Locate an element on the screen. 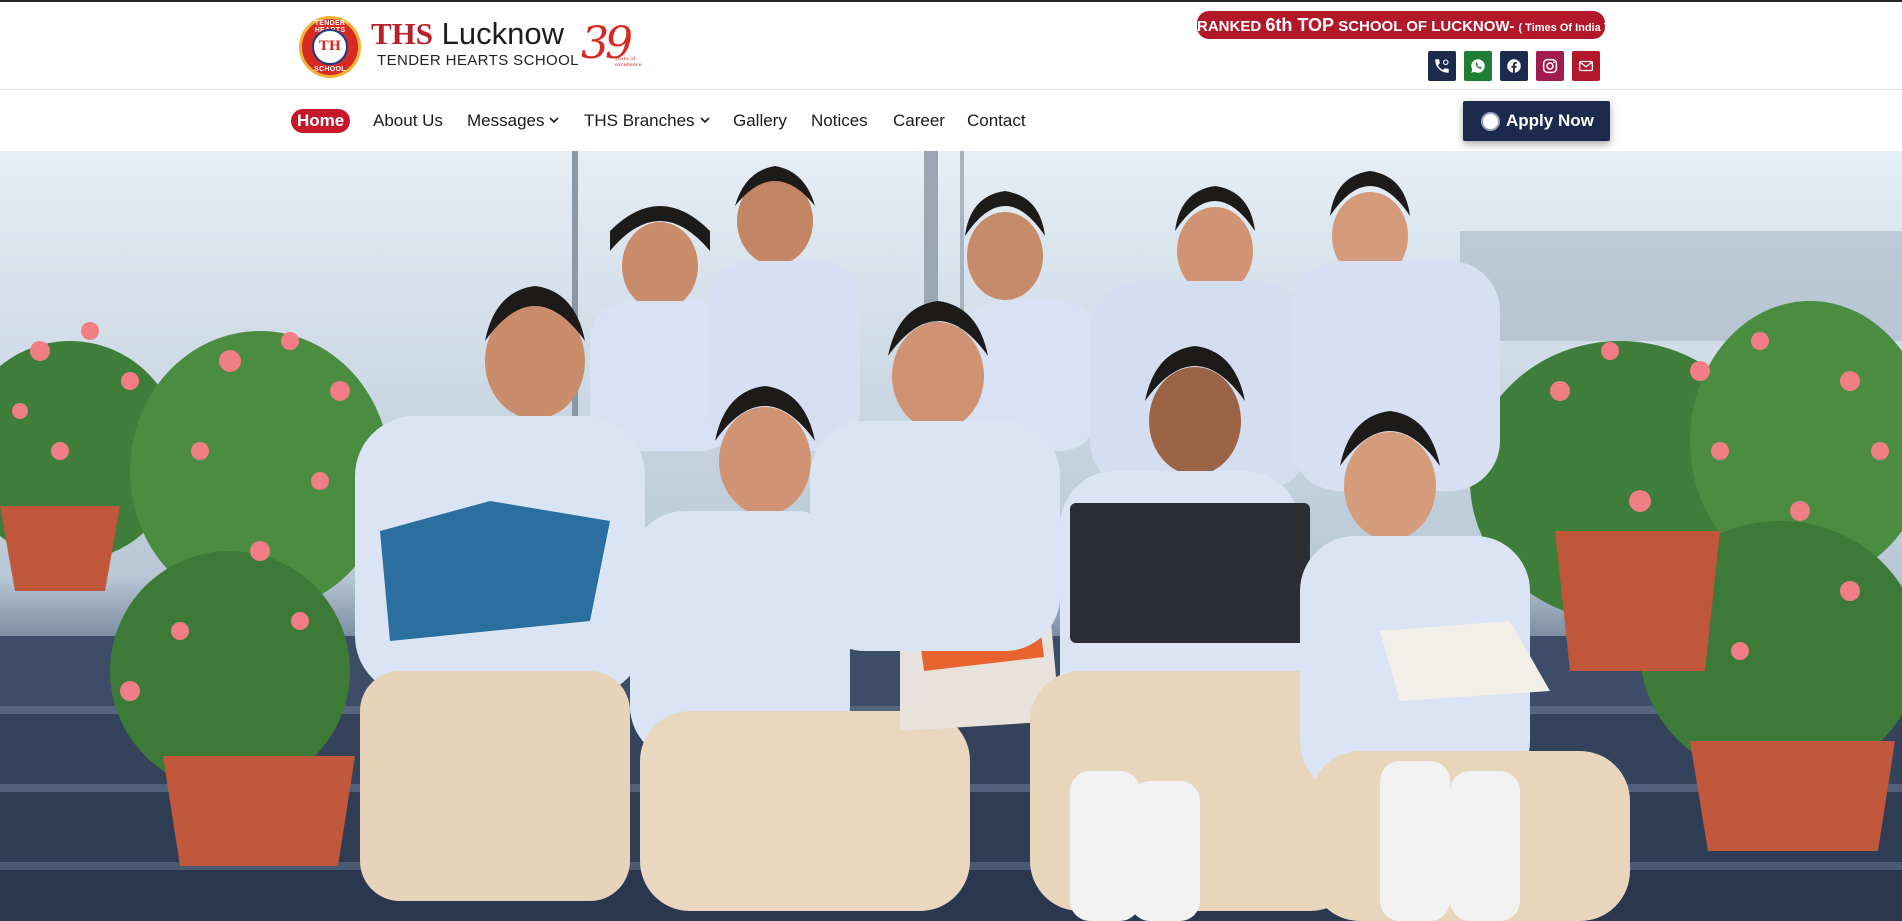 The height and width of the screenshot is (921, 1902). brand-city: Lucknow is located at coordinates (498, 33).